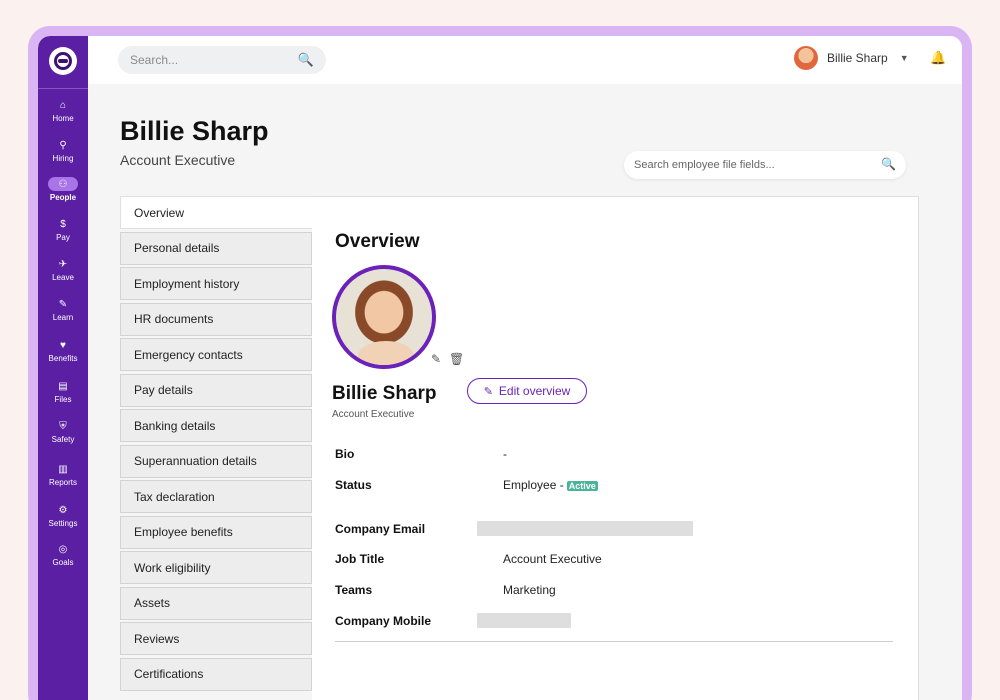  I want to click on mobile-label: Company Mobile, so click(383, 621).